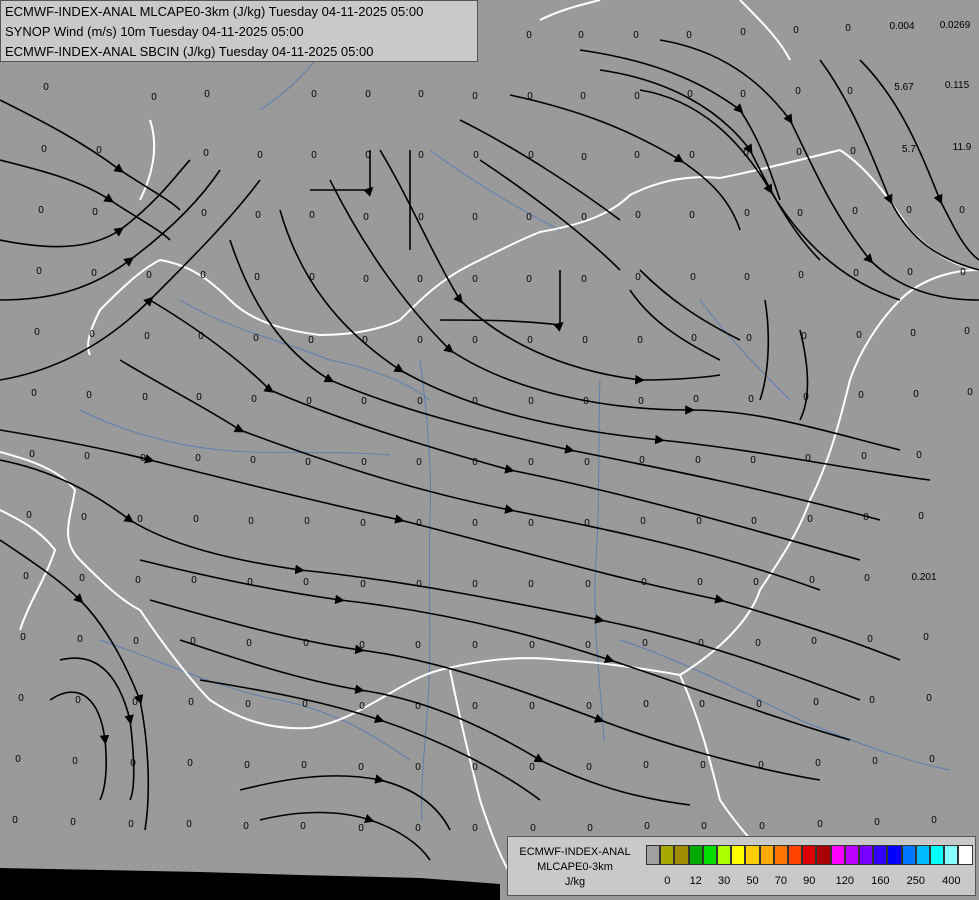 The image size is (979, 900). Describe the element at coordinates (667, 881) in the screenshot. I see `legend-tick-label: 0` at that location.